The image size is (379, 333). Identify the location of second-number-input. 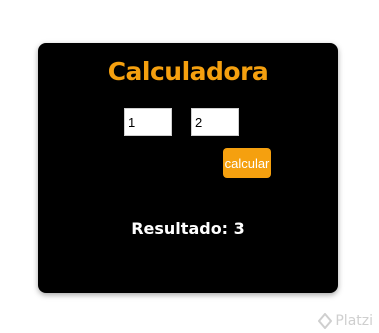
(215, 122).